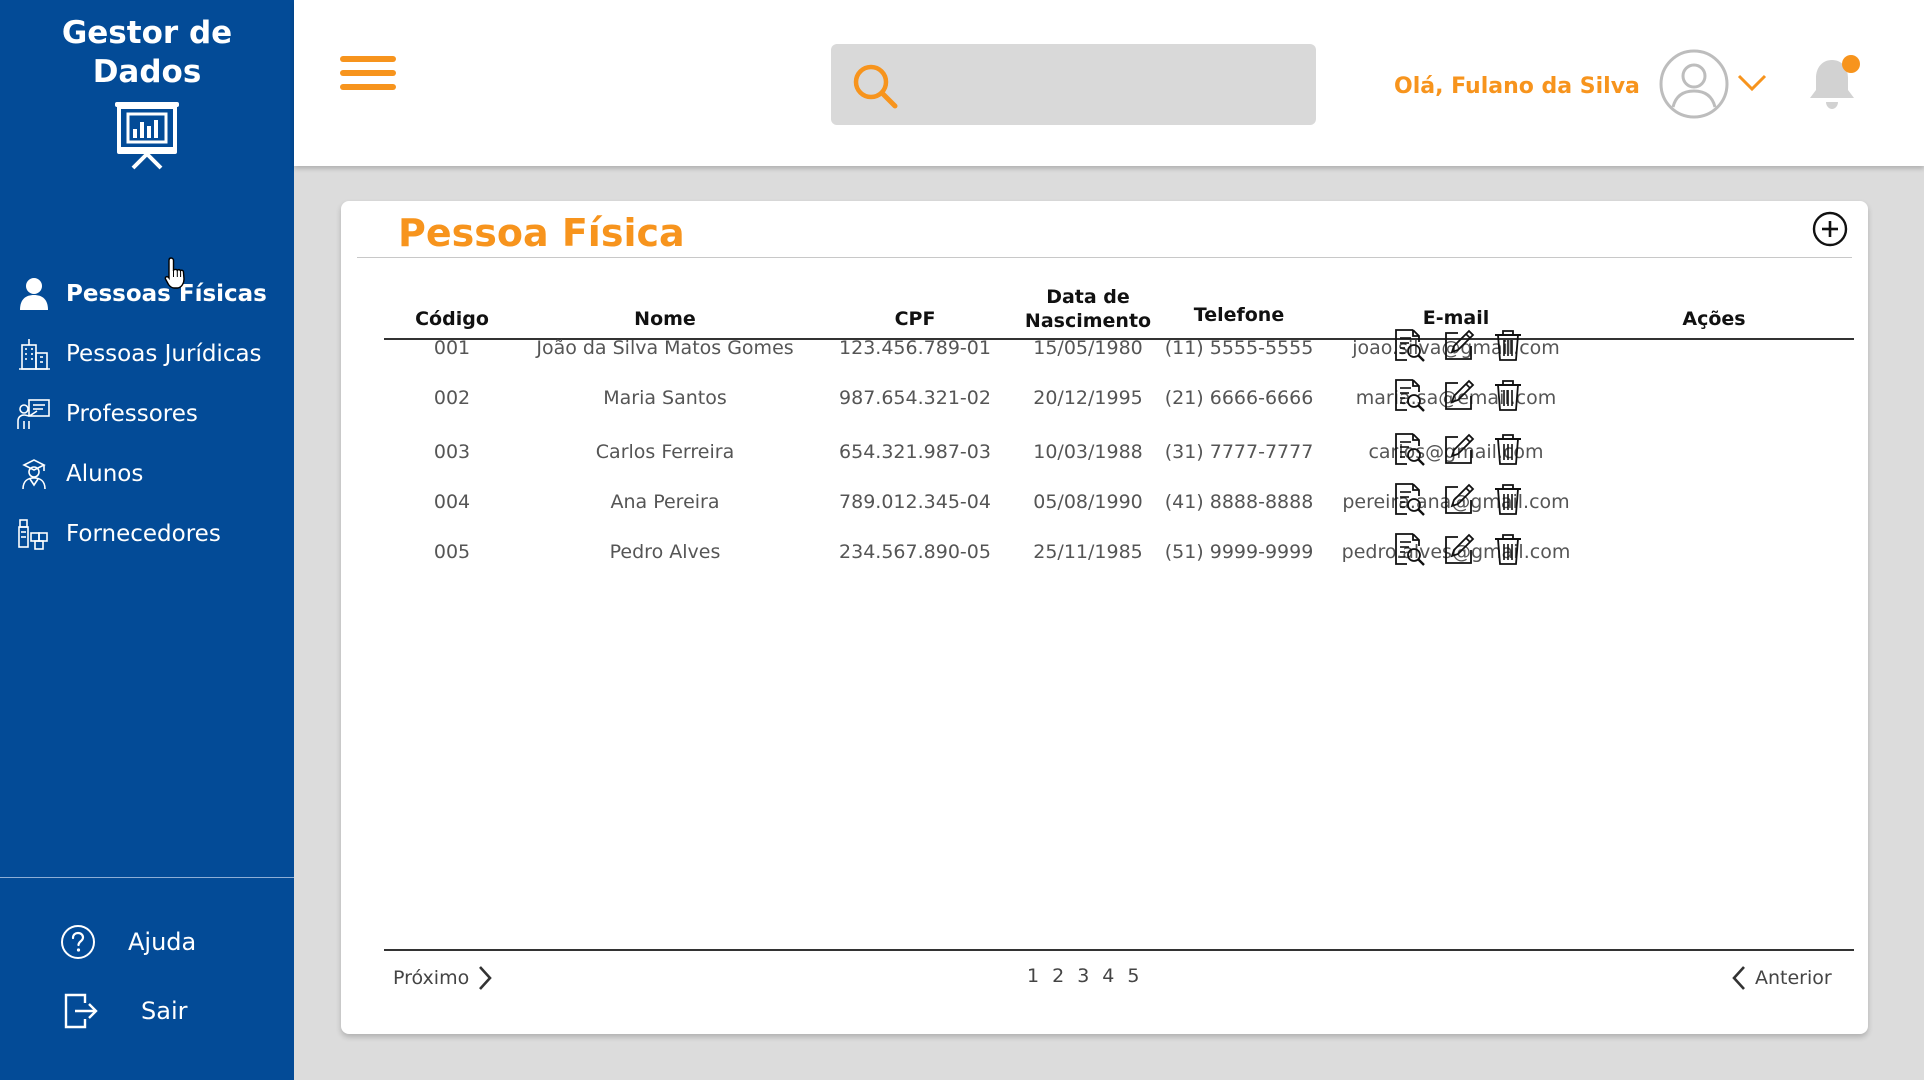  Describe the element at coordinates (1239, 398) in the screenshot. I see `cell-telefone: (21) 6666-6666` at that location.